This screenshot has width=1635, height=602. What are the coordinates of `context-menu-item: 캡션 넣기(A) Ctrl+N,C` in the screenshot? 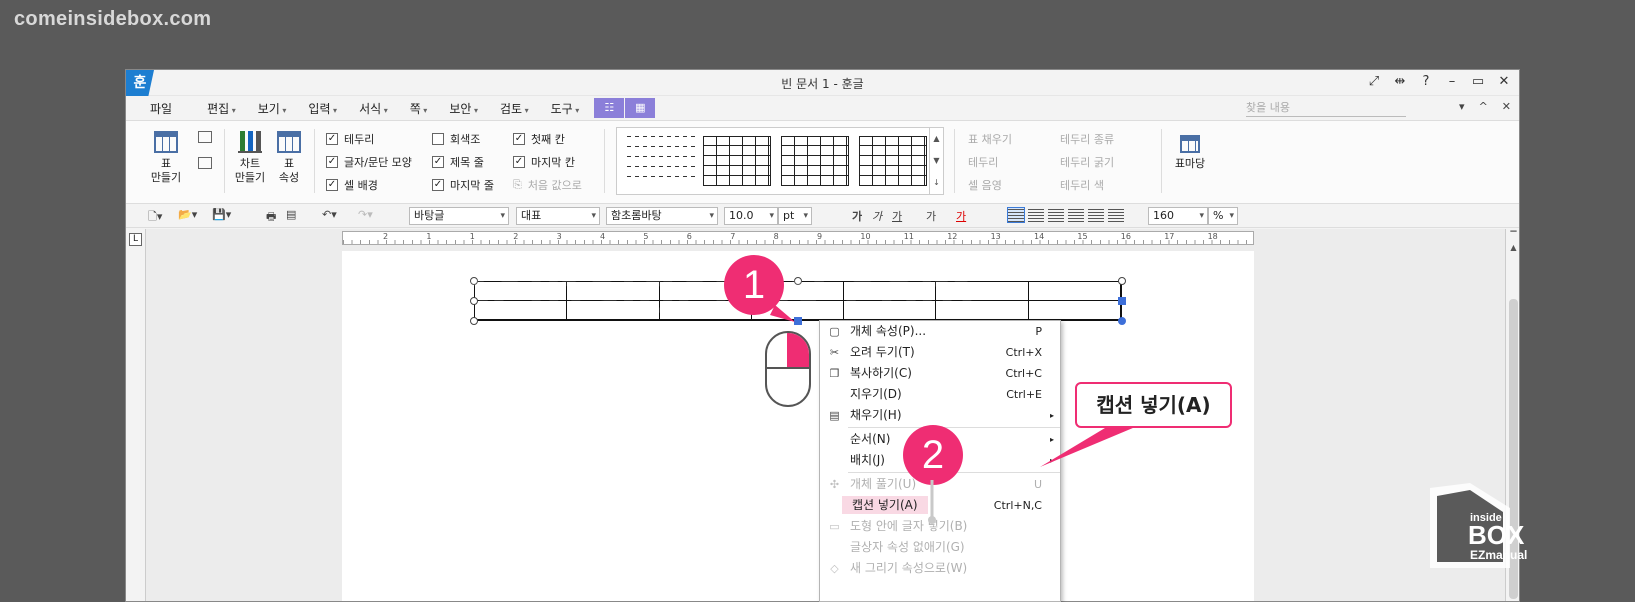 It's located at (940, 505).